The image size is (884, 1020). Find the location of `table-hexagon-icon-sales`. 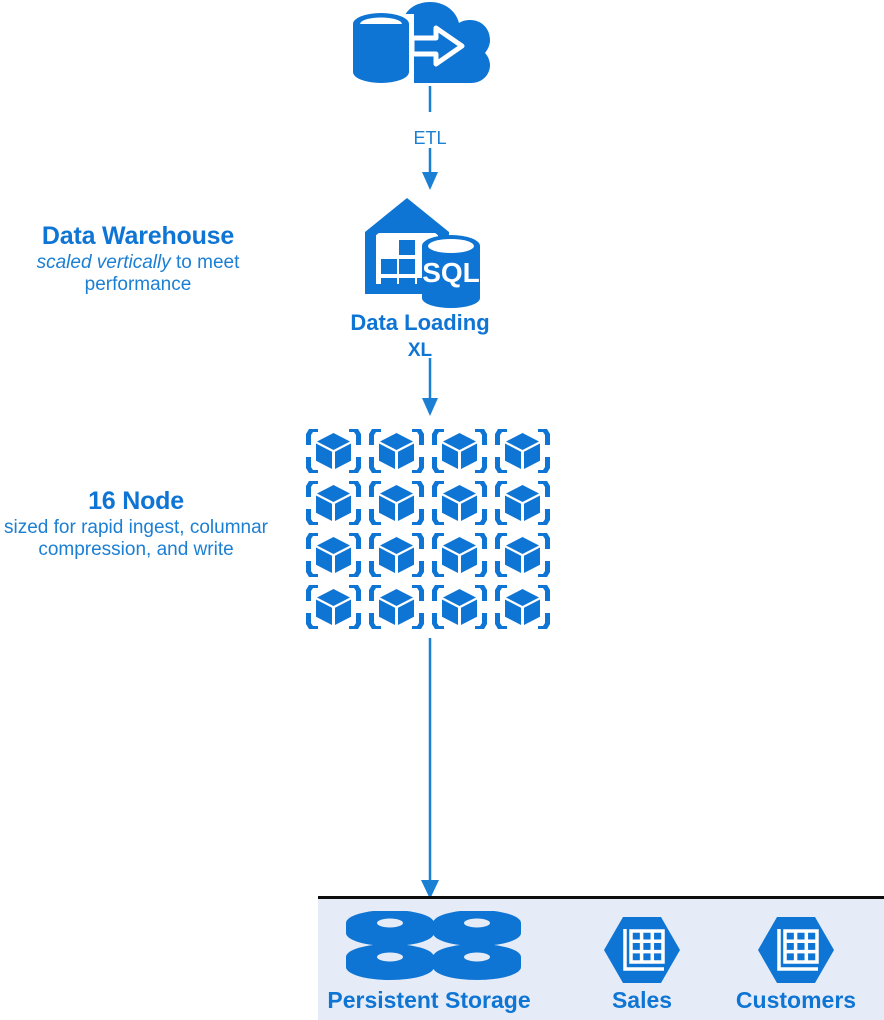

table-hexagon-icon-sales is located at coordinates (642, 952).